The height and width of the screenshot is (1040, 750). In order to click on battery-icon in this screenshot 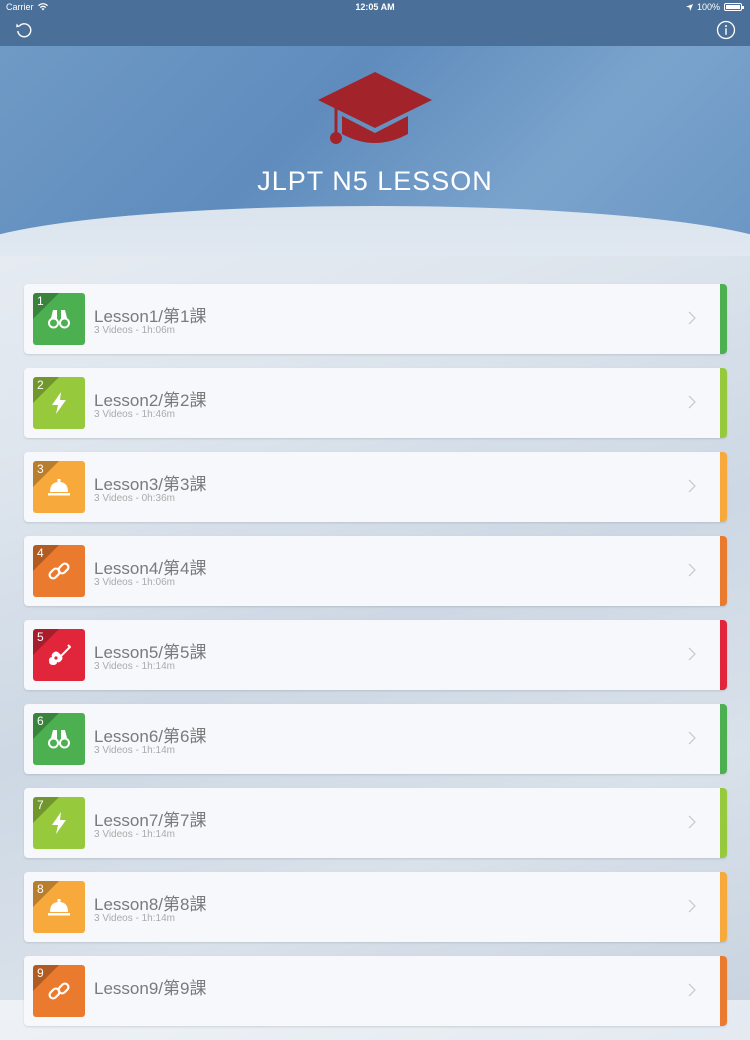, I will do `click(734, 7)`.